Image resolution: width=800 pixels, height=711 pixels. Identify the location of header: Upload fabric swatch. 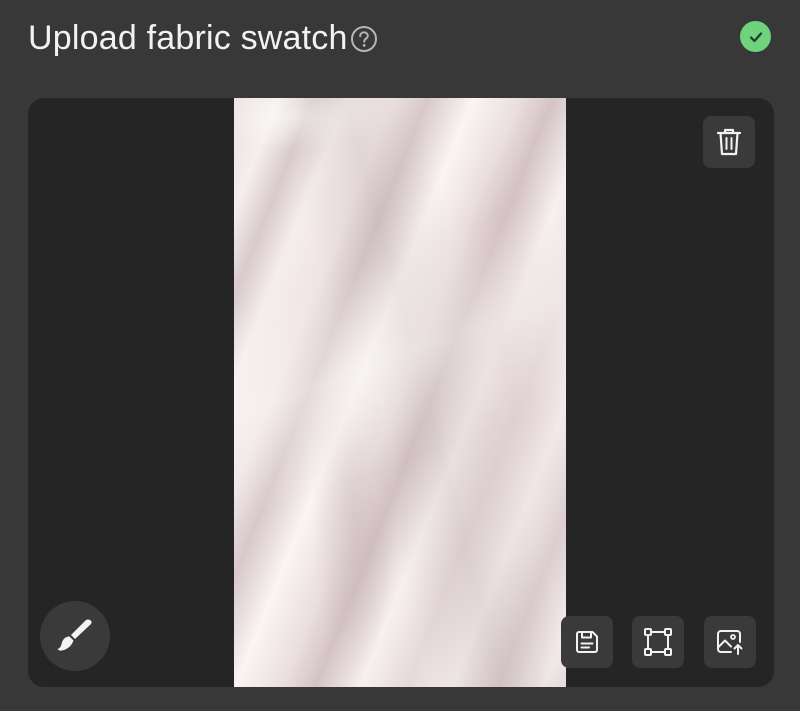
(203, 38).